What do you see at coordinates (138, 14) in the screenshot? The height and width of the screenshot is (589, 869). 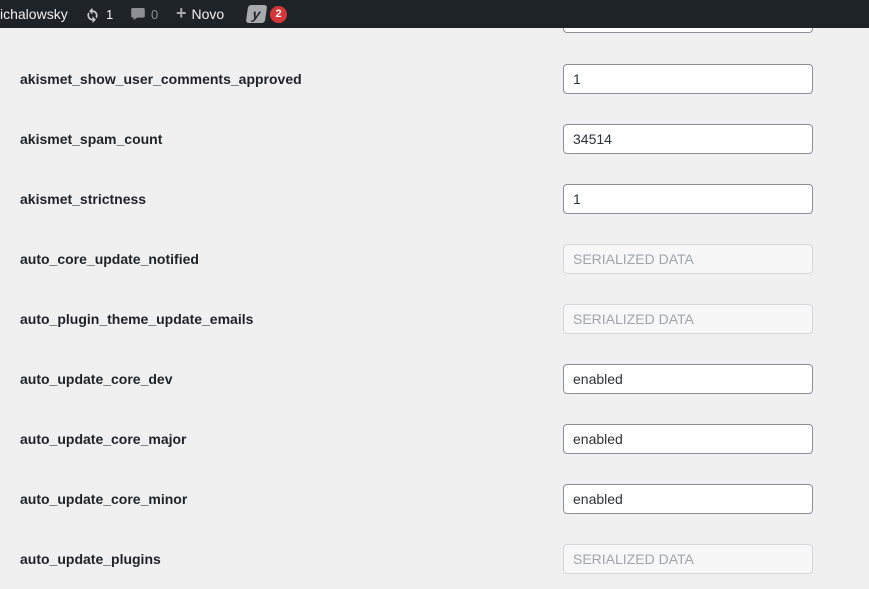 I see `comments-icon` at bounding box center [138, 14].